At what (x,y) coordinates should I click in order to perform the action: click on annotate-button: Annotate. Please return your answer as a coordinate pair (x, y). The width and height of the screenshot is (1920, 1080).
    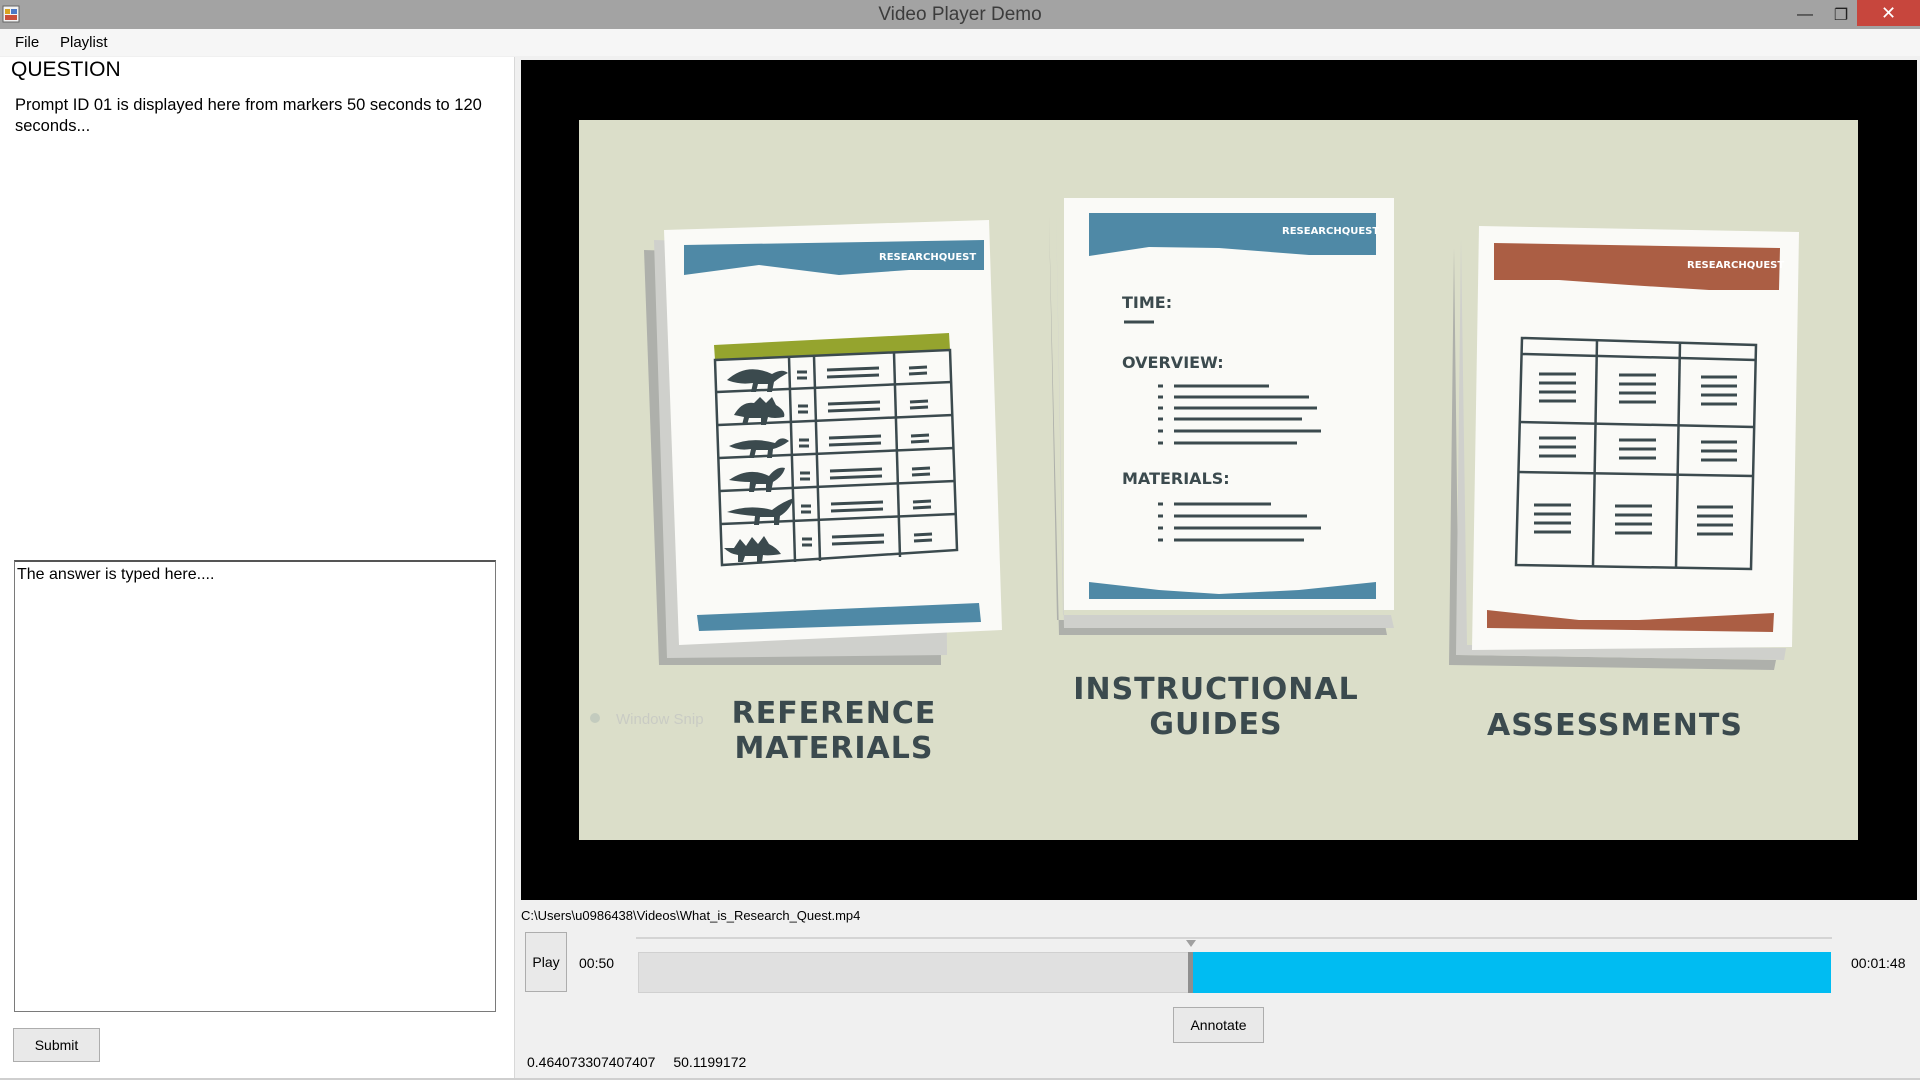
    Looking at the image, I should click on (1218, 1025).